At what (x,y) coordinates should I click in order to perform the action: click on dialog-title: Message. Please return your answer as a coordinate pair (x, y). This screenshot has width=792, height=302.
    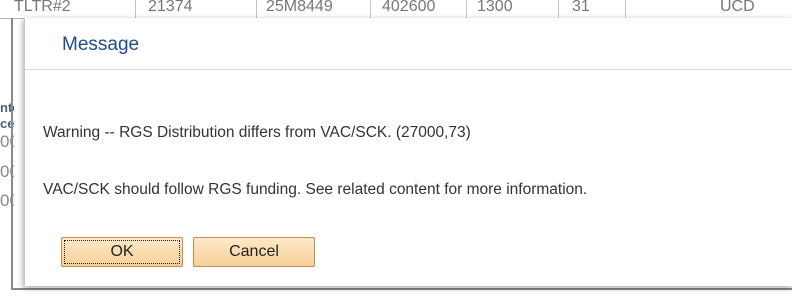
    Looking at the image, I should click on (101, 44).